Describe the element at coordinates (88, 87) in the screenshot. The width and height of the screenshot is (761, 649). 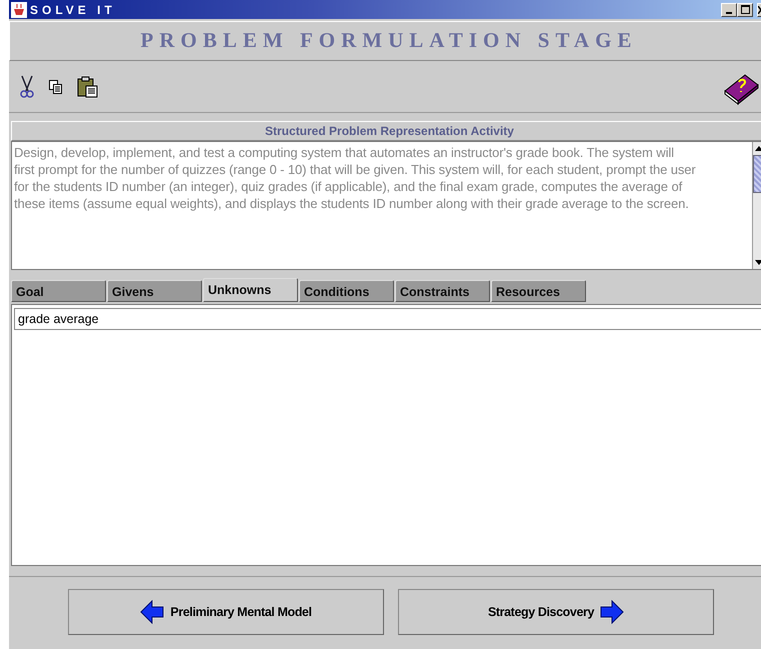
I see `paste-icon` at that location.